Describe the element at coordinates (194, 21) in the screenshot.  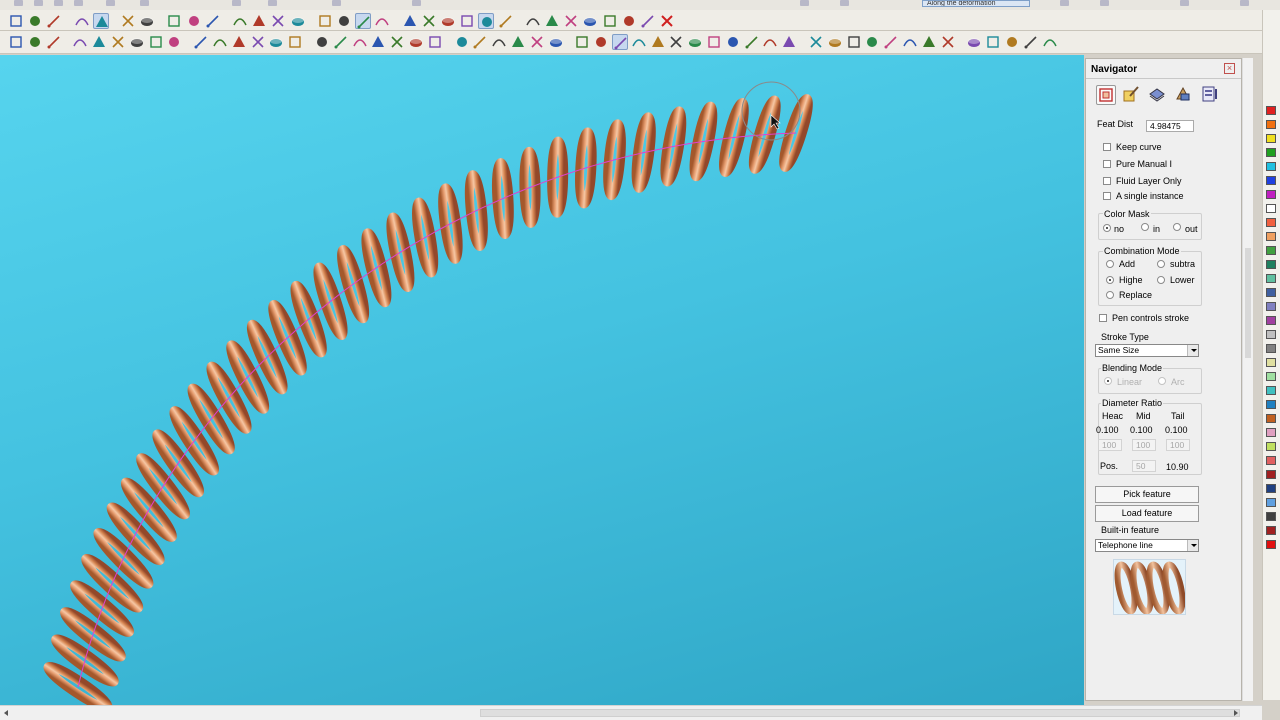
I see `copy-icon` at that location.